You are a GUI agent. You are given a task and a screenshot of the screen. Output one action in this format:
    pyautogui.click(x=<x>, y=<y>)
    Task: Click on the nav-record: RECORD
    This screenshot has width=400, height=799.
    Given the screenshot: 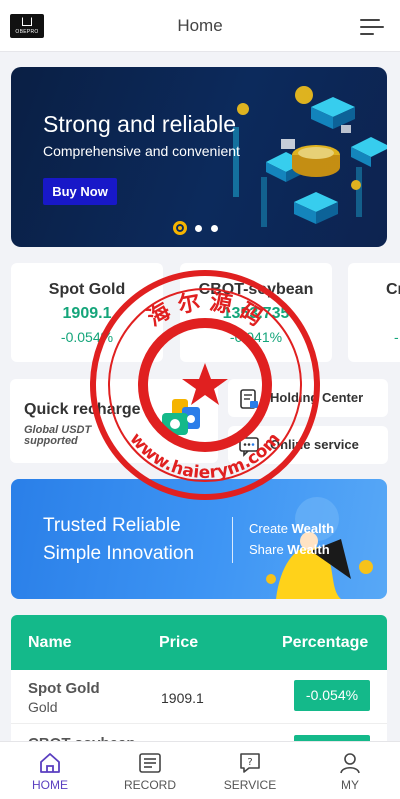 What is the action you would take?
    pyautogui.click(x=150, y=770)
    